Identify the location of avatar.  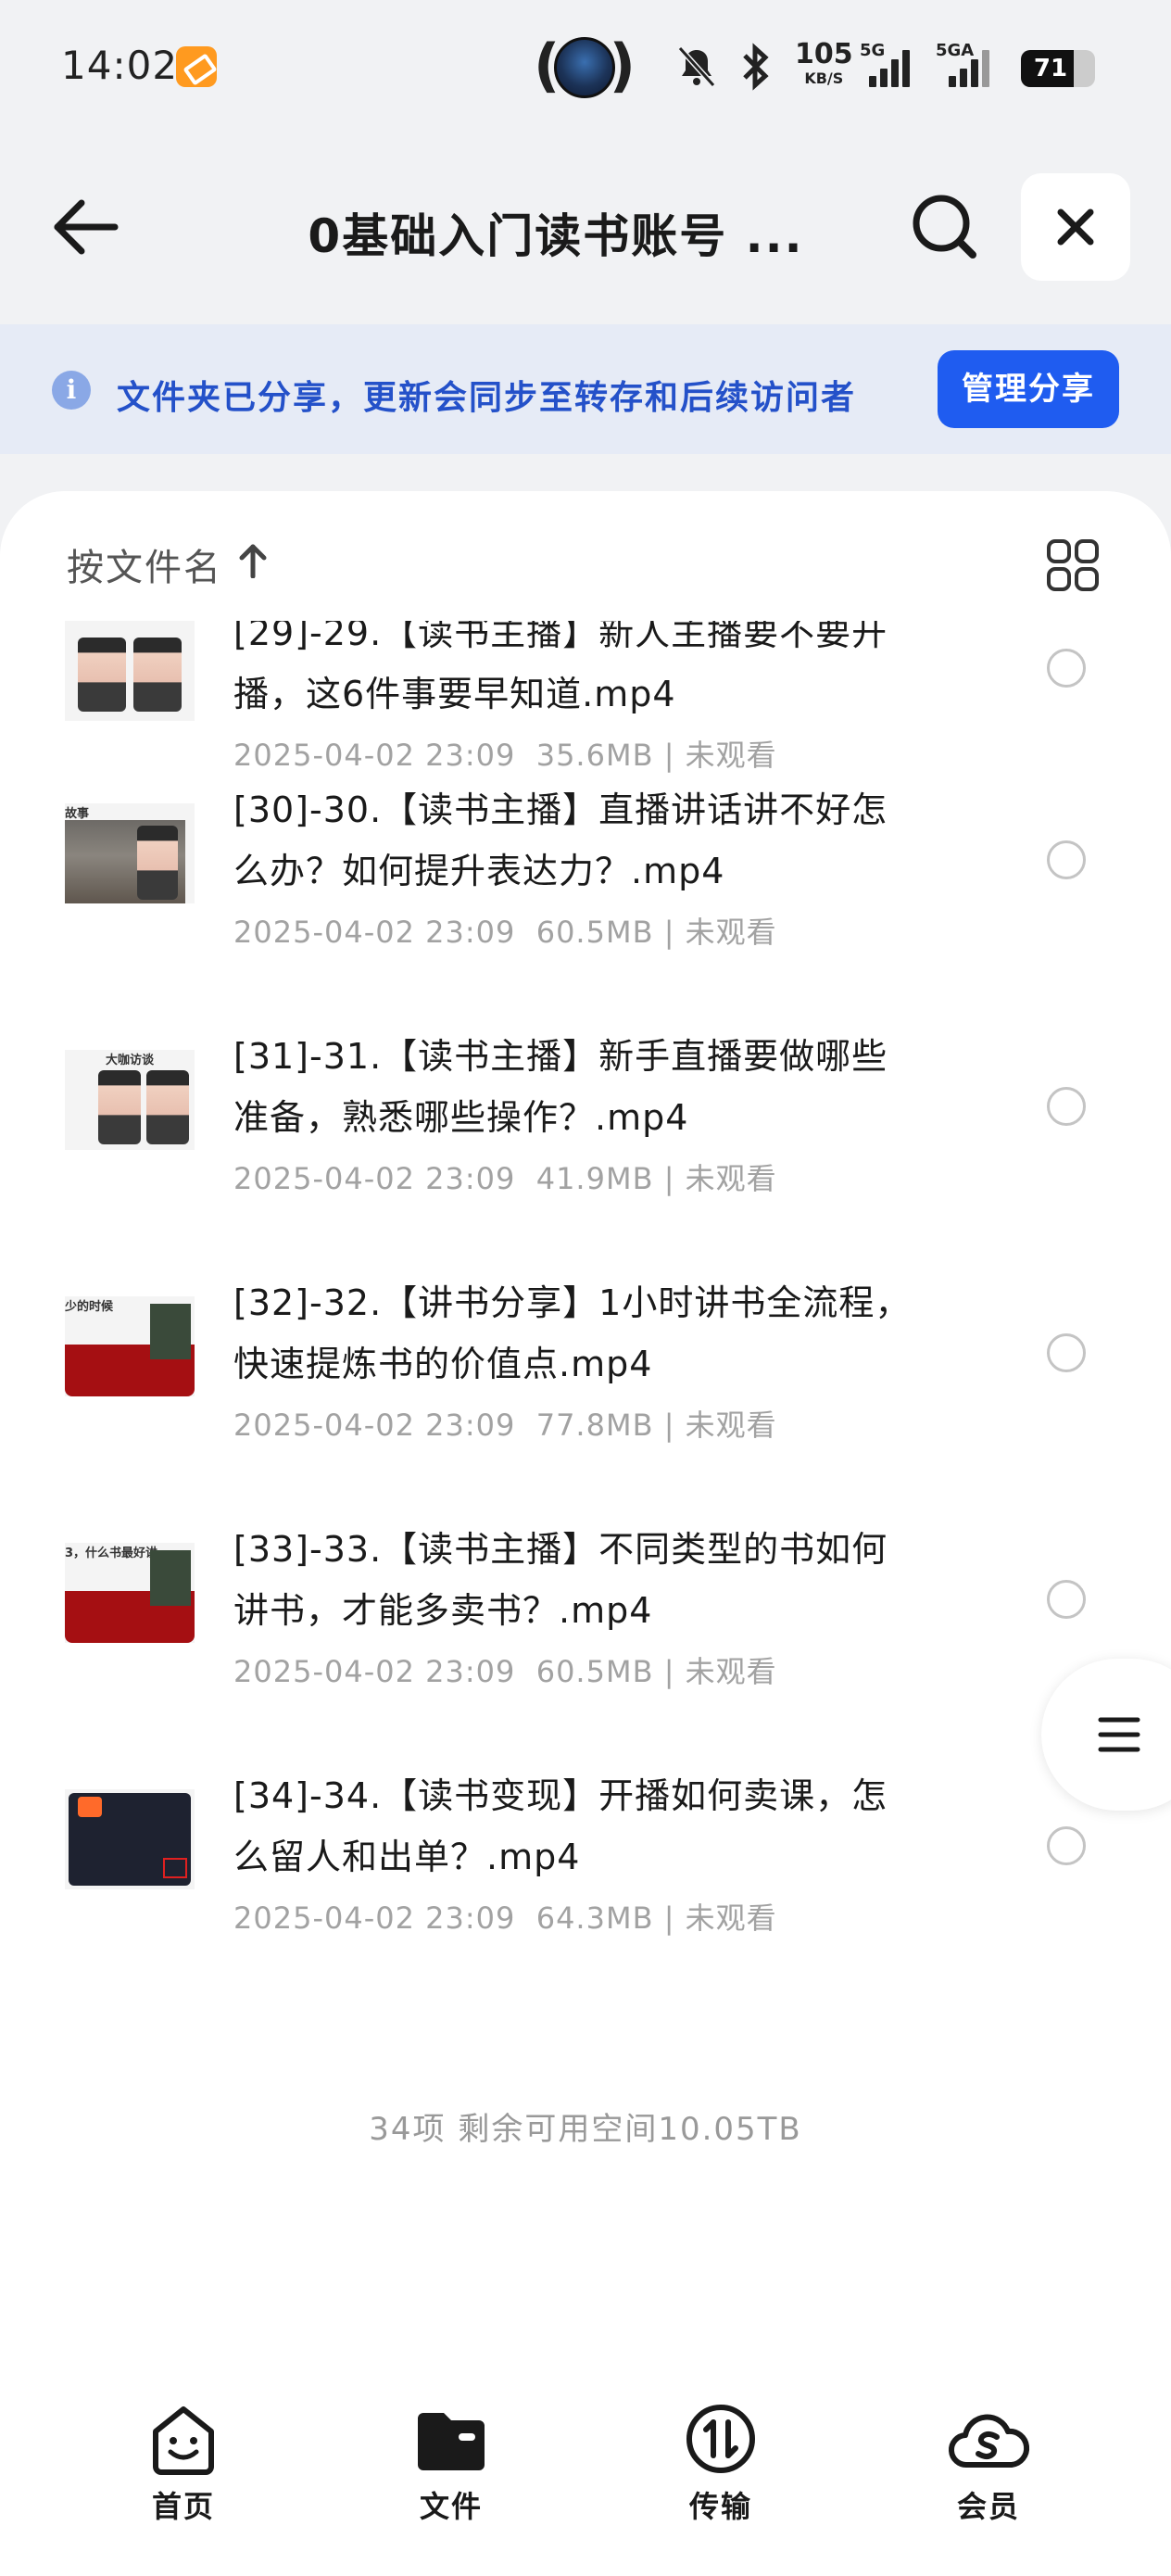
(584, 68).